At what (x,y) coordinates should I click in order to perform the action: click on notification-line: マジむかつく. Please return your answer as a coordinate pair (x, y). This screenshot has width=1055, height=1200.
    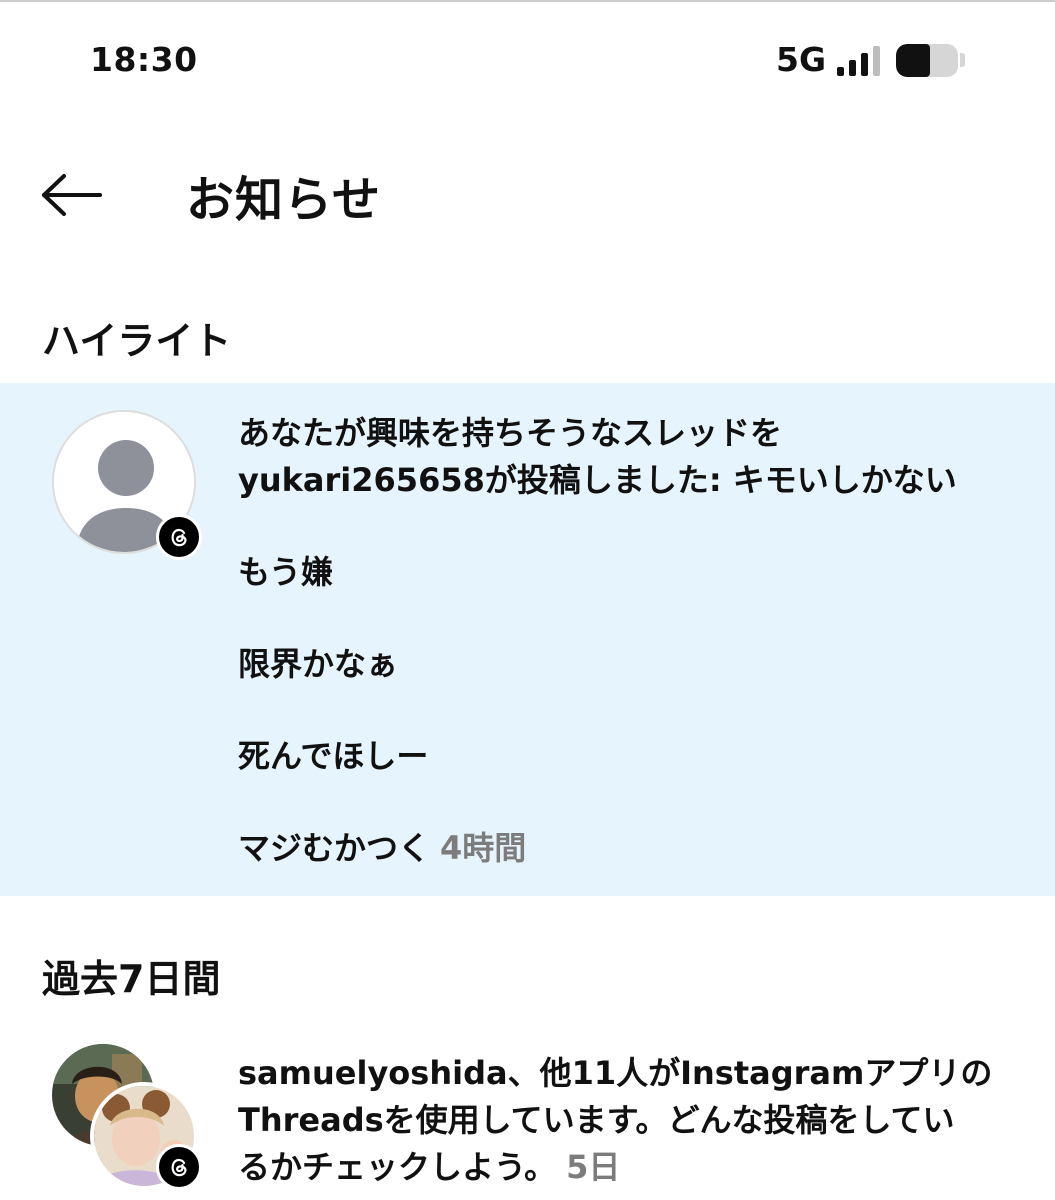
    Looking at the image, I should click on (334, 848).